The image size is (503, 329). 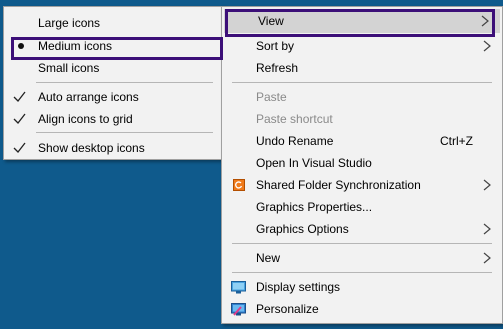 I want to click on menu-item-label: New, so click(x=268, y=258).